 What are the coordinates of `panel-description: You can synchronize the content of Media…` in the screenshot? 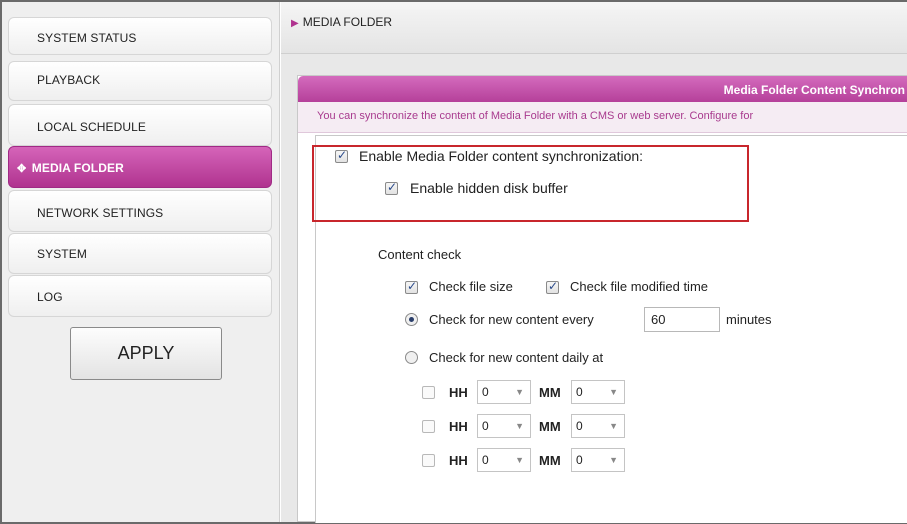 It's located at (602, 117).